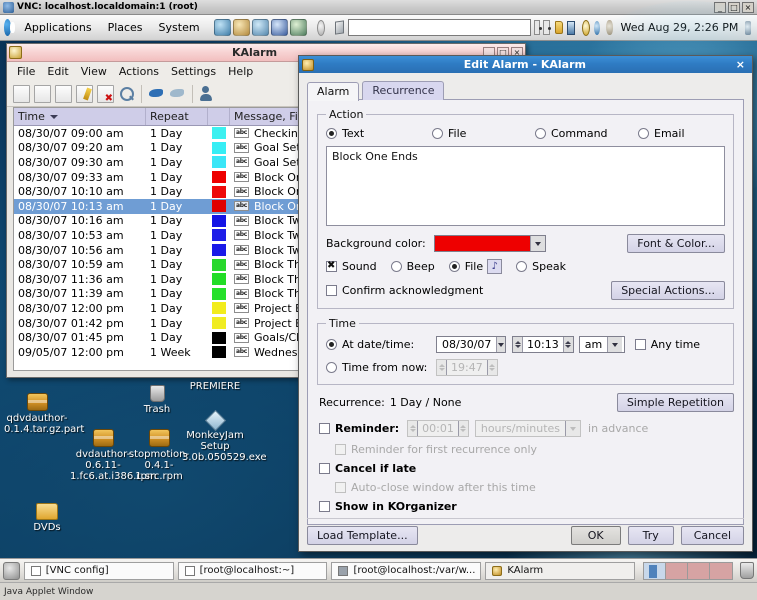  I want to click on terminal-launcher-icon, so click(298, 27).